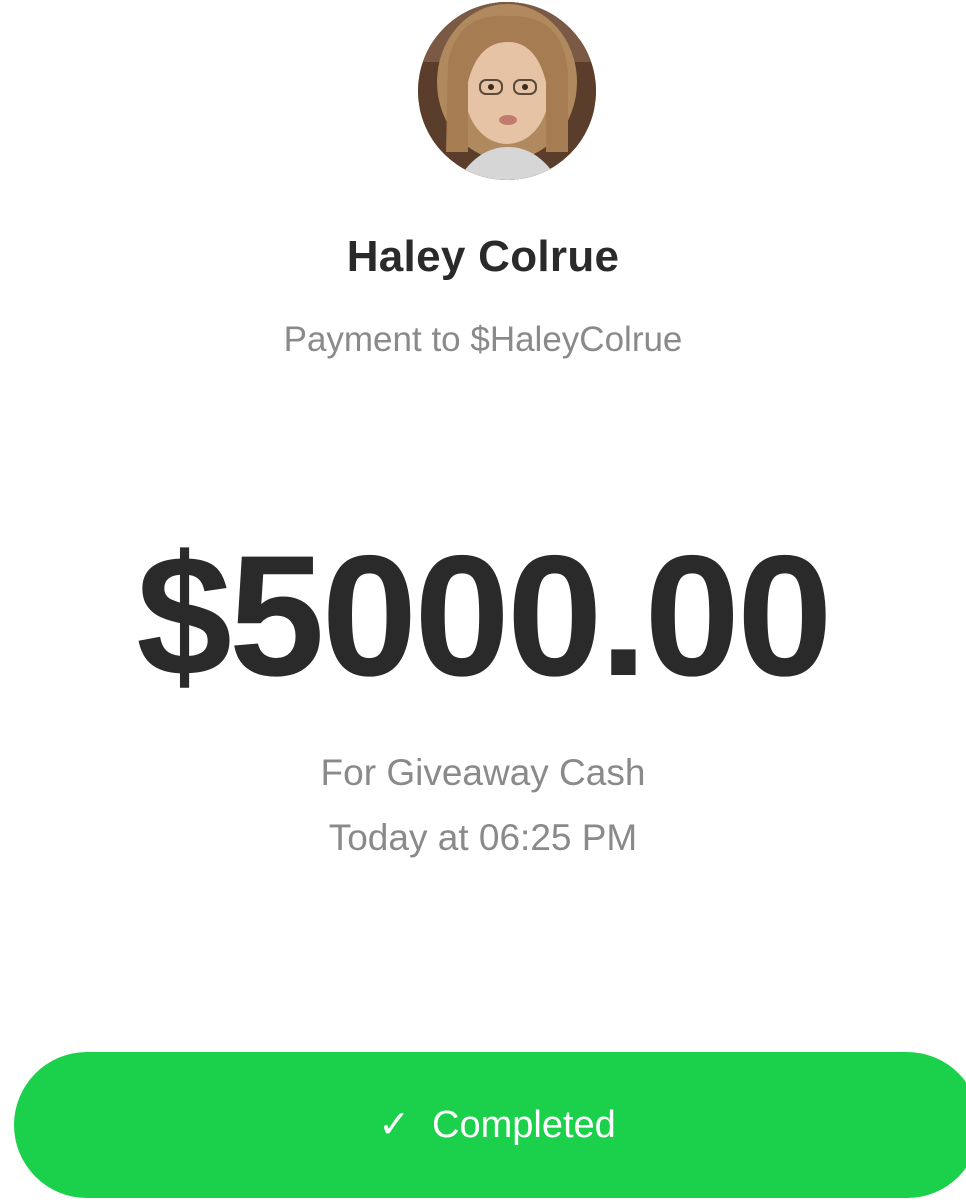  I want to click on payment-amount: $5000.00, so click(484, 616).